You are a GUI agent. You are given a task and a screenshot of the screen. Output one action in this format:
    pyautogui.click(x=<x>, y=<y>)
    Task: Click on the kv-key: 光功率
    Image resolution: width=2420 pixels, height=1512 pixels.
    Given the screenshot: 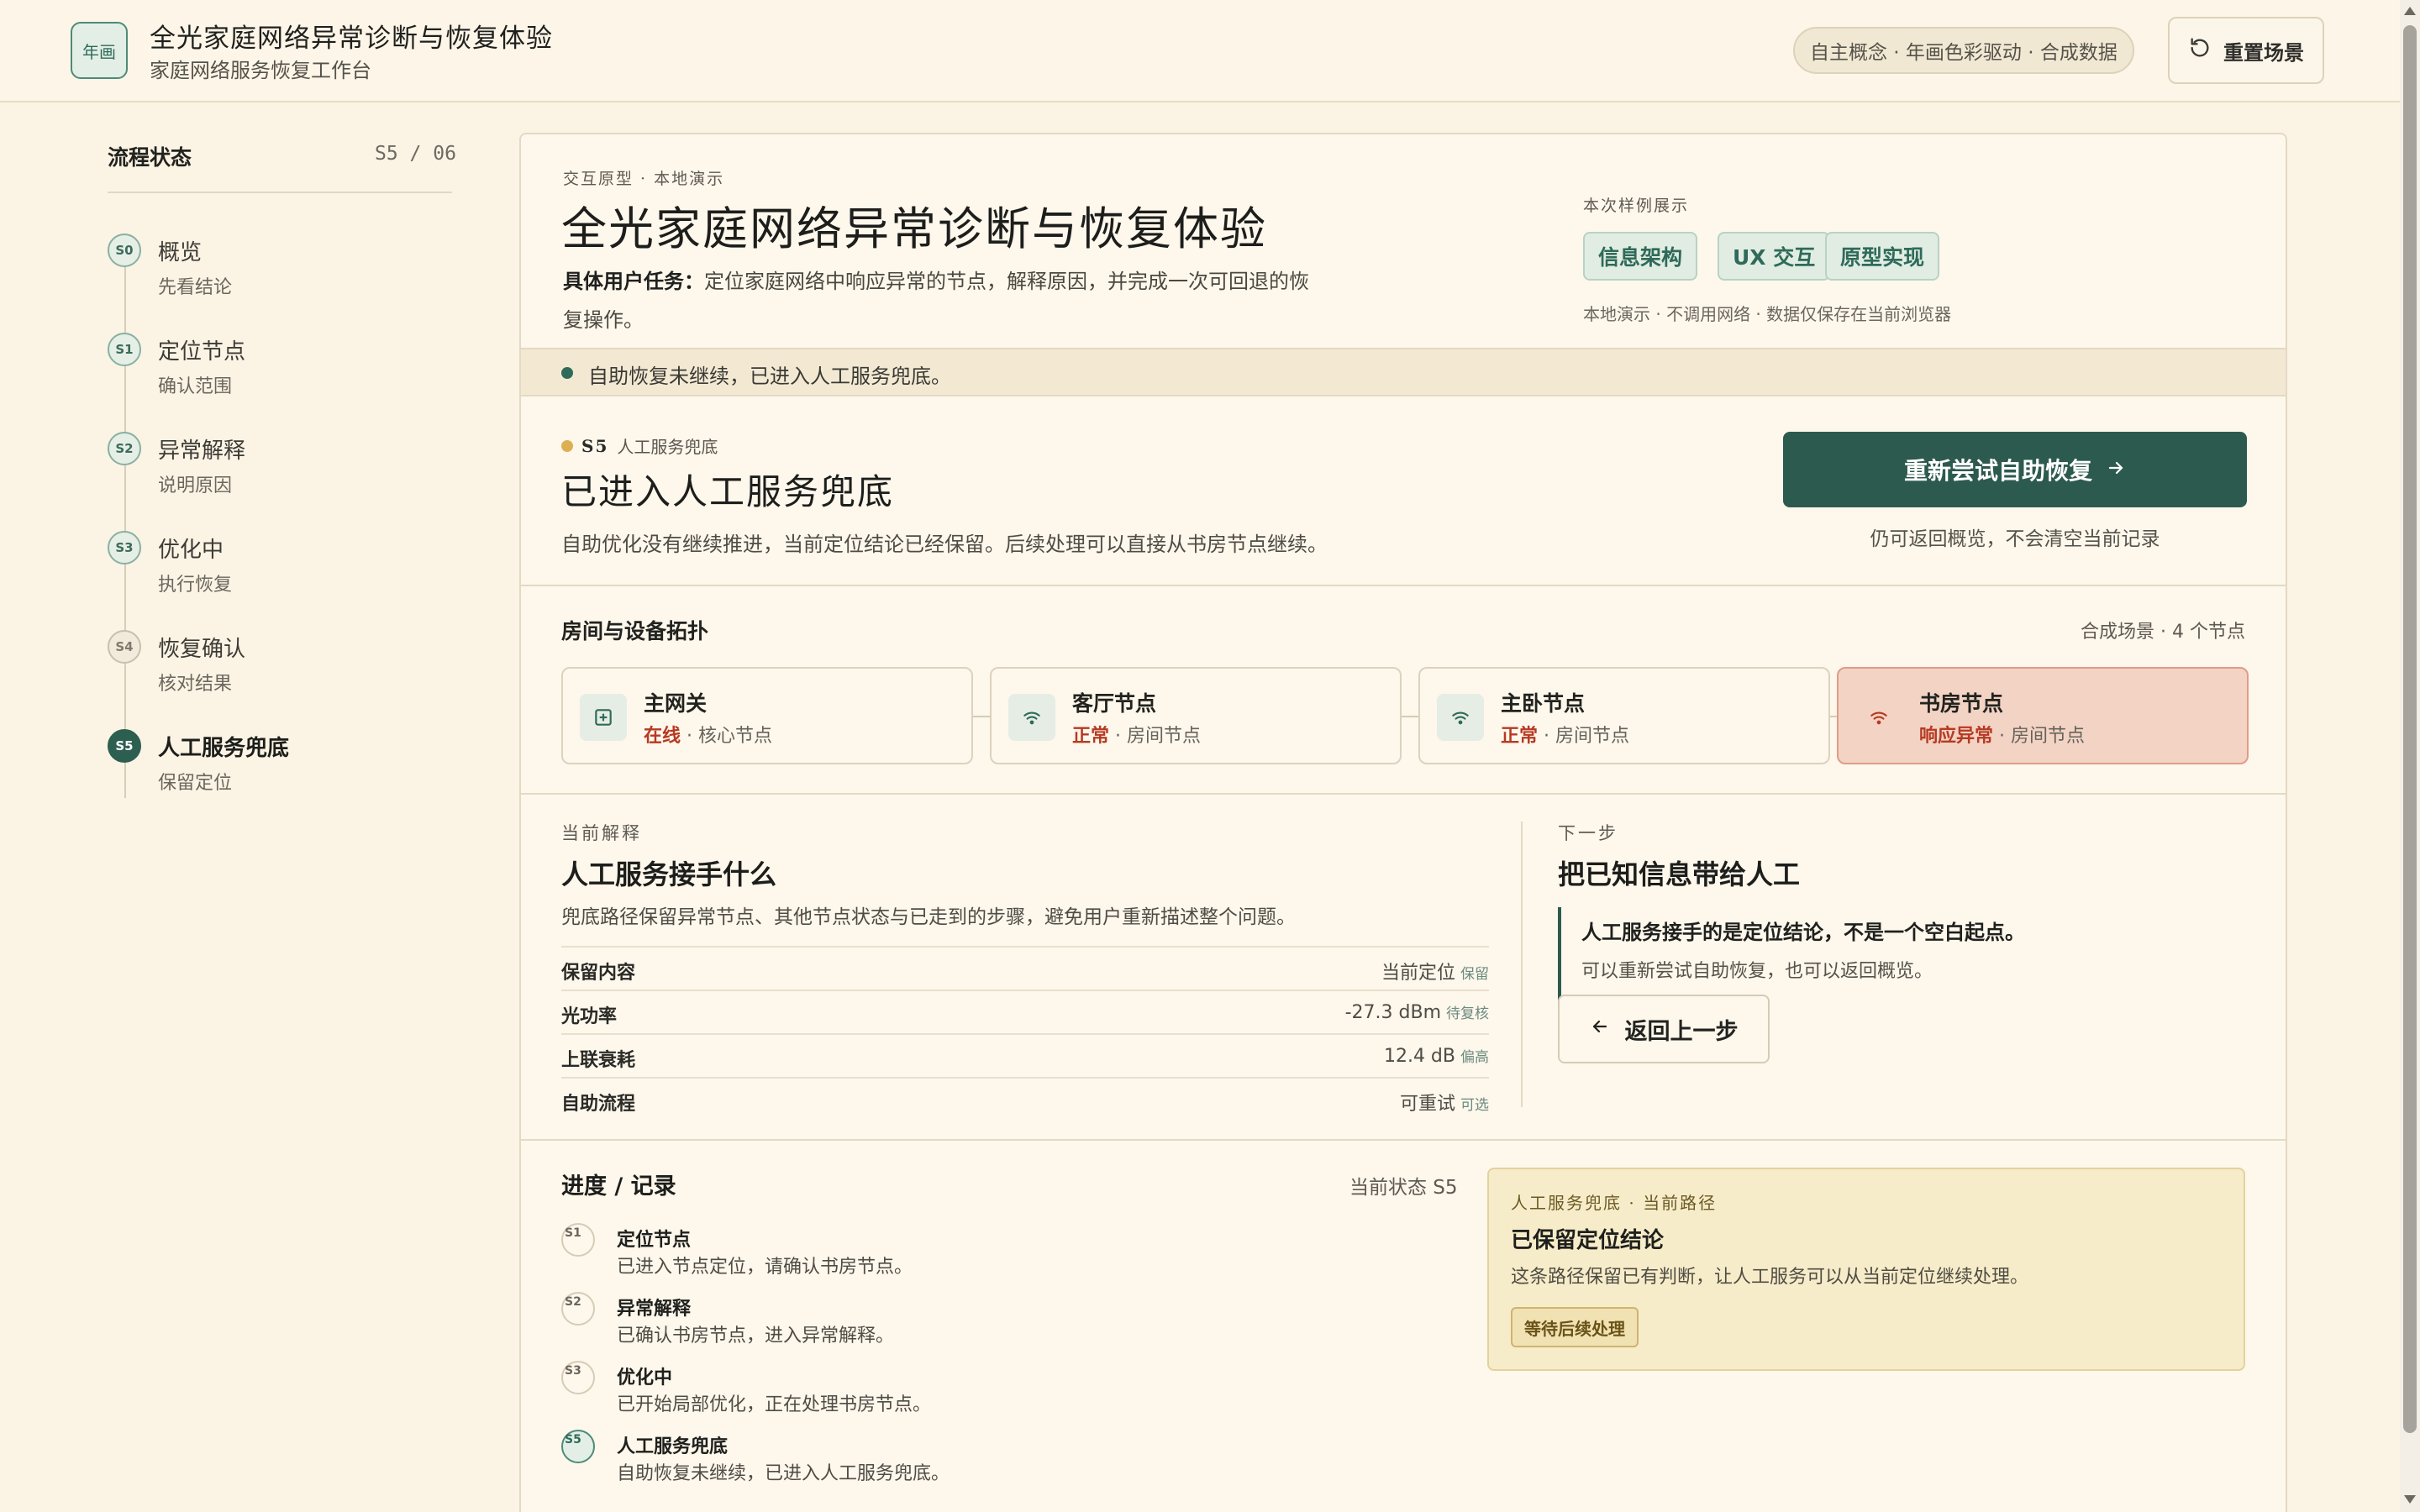 What is the action you would take?
    pyautogui.click(x=589, y=1016)
    